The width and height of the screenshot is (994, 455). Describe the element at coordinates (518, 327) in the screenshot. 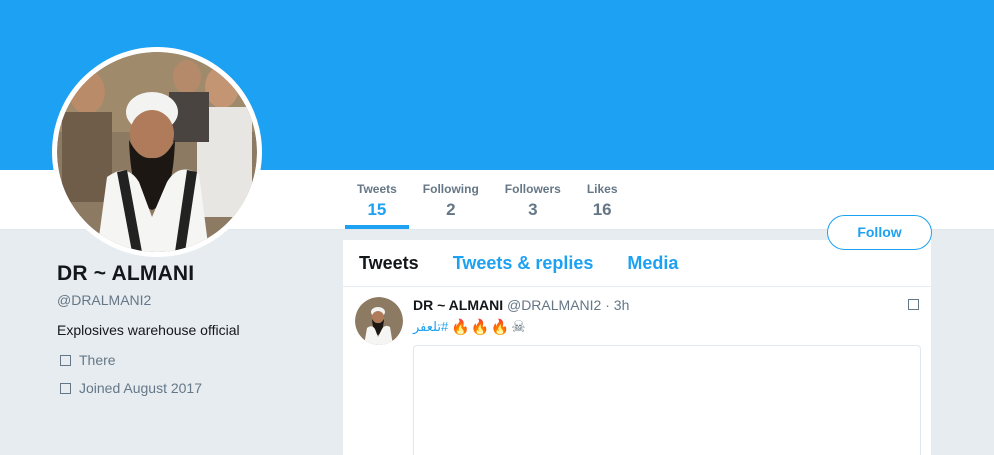

I see `skull-crossbones-icon: ☠` at that location.